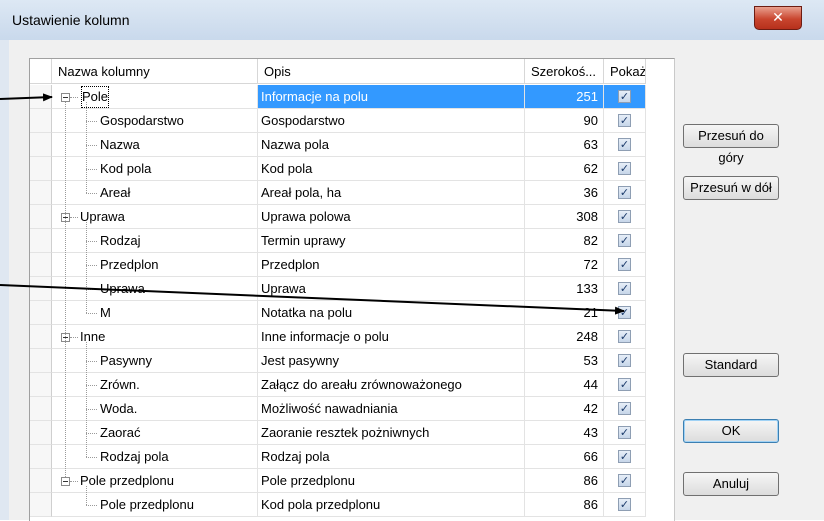 This screenshot has height=521, width=824. What do you see at coordinates (26, 97) in the screenshot?
I see `arrow-to-pole-row` at bounding box center [26, 97].